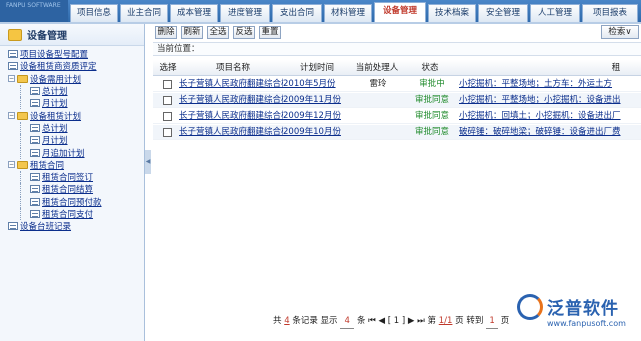 The height and width of the screenshot is (341, 641). Describe the element at coordinates (47, 36) in the screenshot. I see `sidebar-title: 设备管理` at that location.